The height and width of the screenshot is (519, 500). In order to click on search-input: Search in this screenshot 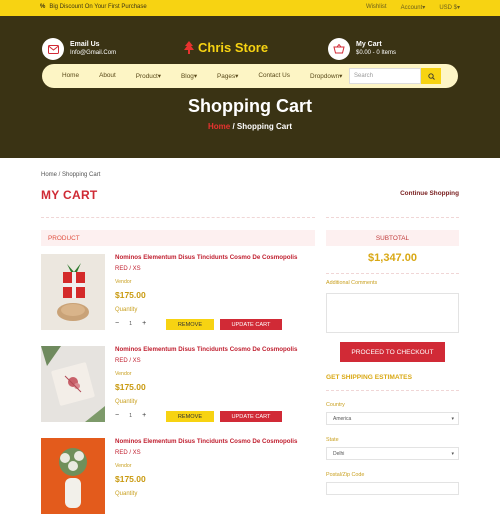, I will do `click(385, 76)`.